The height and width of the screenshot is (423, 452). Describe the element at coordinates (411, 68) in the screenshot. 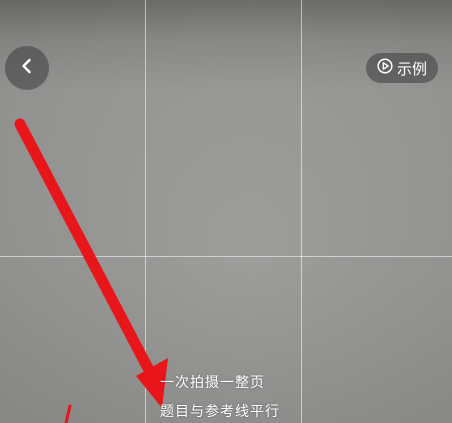

I see `example-button-label: 示例` at that location.